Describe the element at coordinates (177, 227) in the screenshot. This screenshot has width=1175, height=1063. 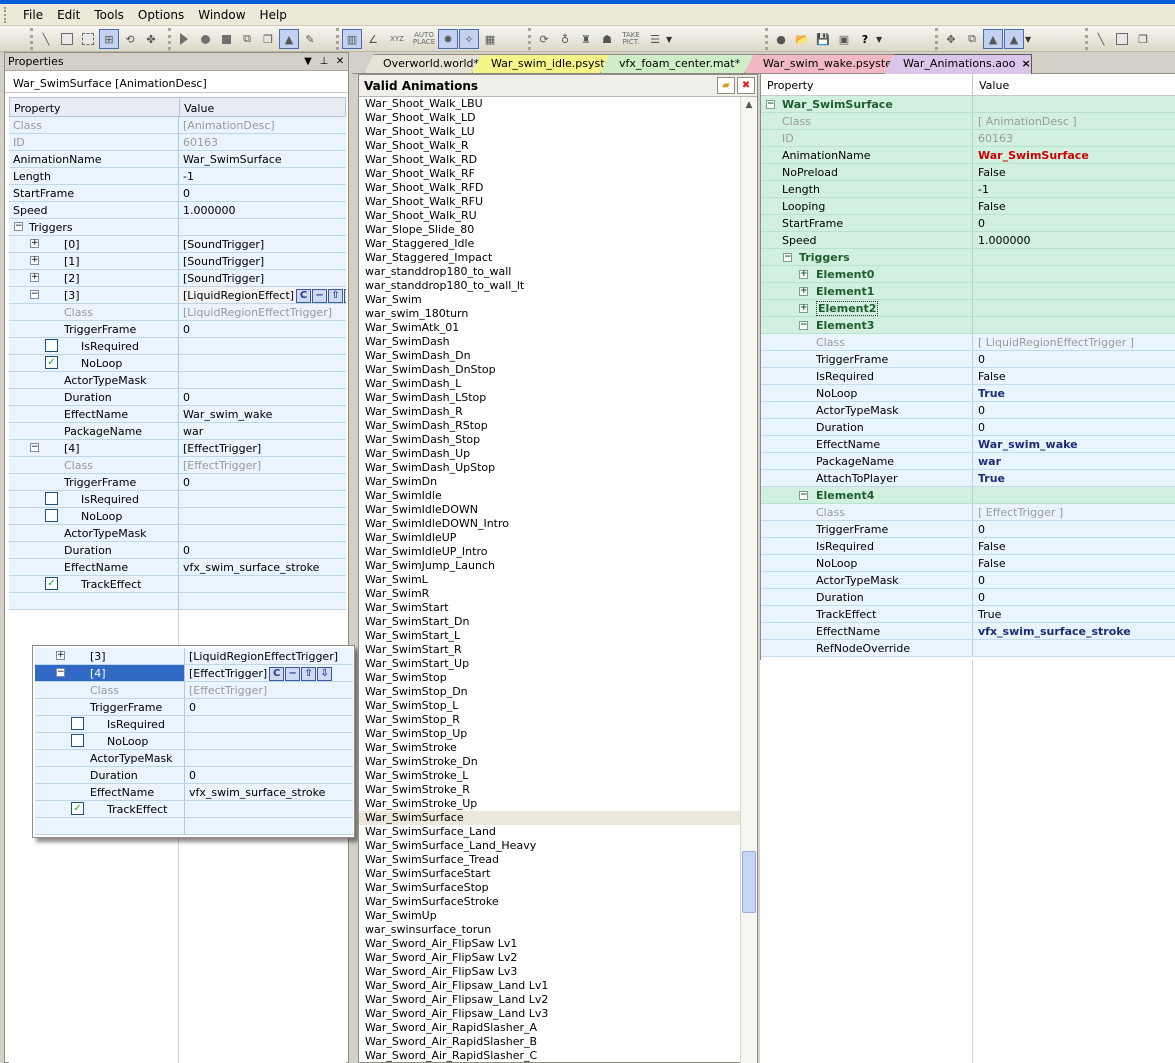
I see `property-row-triggers: − Triggers` at that location.